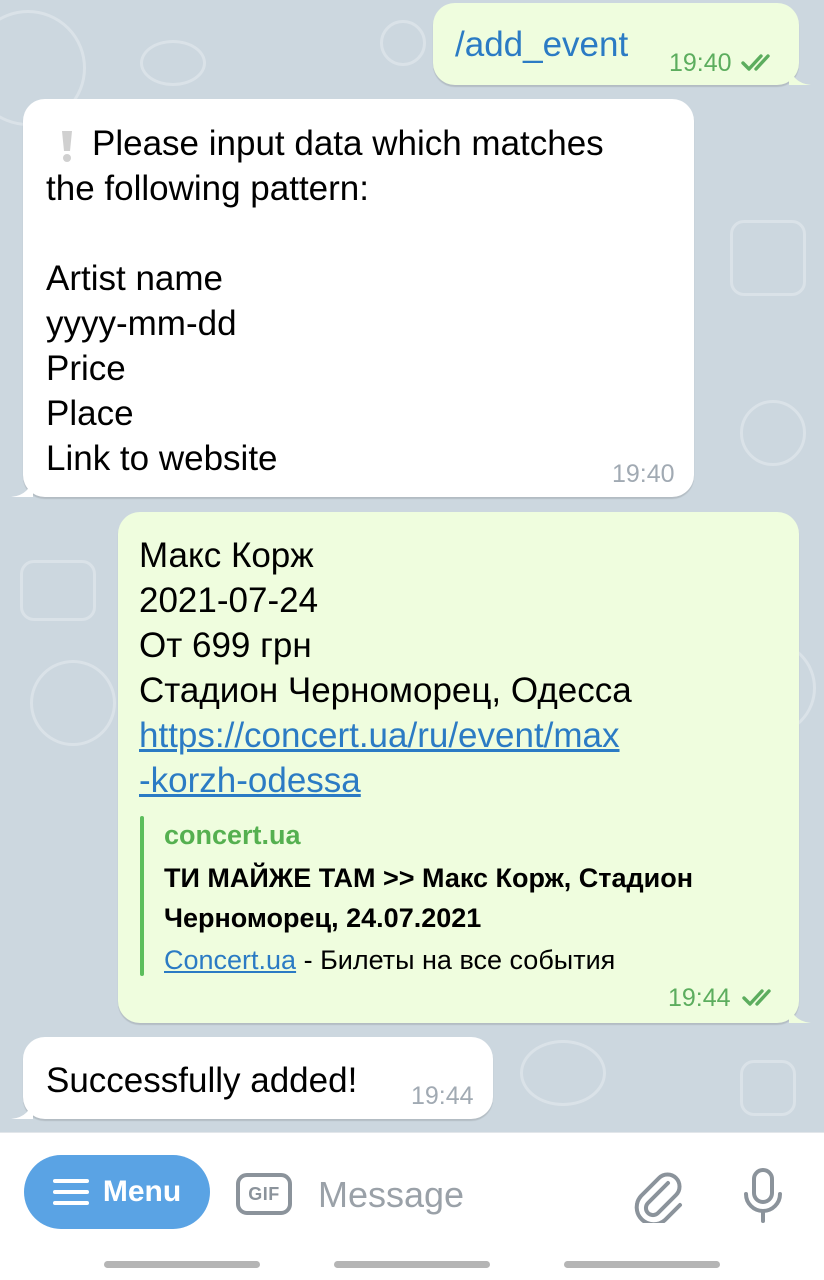  What do you see at coordinates (659, 1195) in the screenshot?
I see `paperclip-icon` at bounding box center [659, 1195].